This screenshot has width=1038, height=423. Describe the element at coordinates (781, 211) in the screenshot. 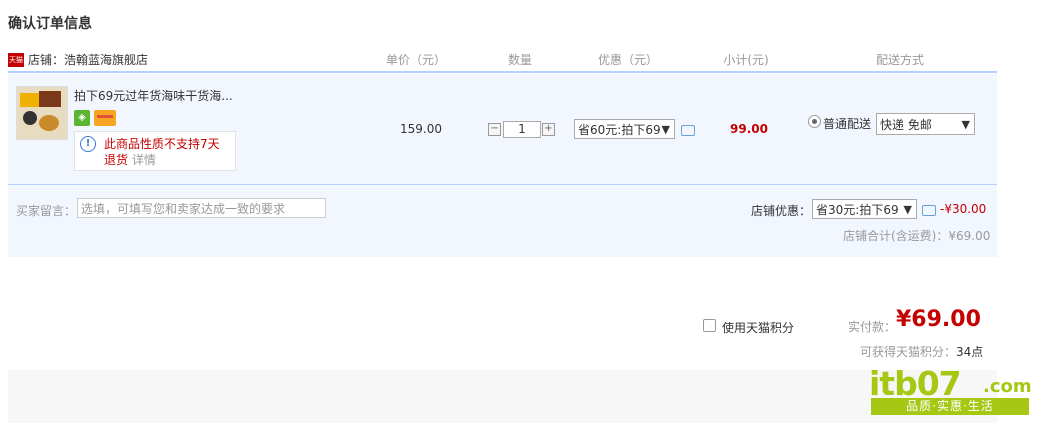

I see `shop-discount-label: 店铺优惠：` at that location.